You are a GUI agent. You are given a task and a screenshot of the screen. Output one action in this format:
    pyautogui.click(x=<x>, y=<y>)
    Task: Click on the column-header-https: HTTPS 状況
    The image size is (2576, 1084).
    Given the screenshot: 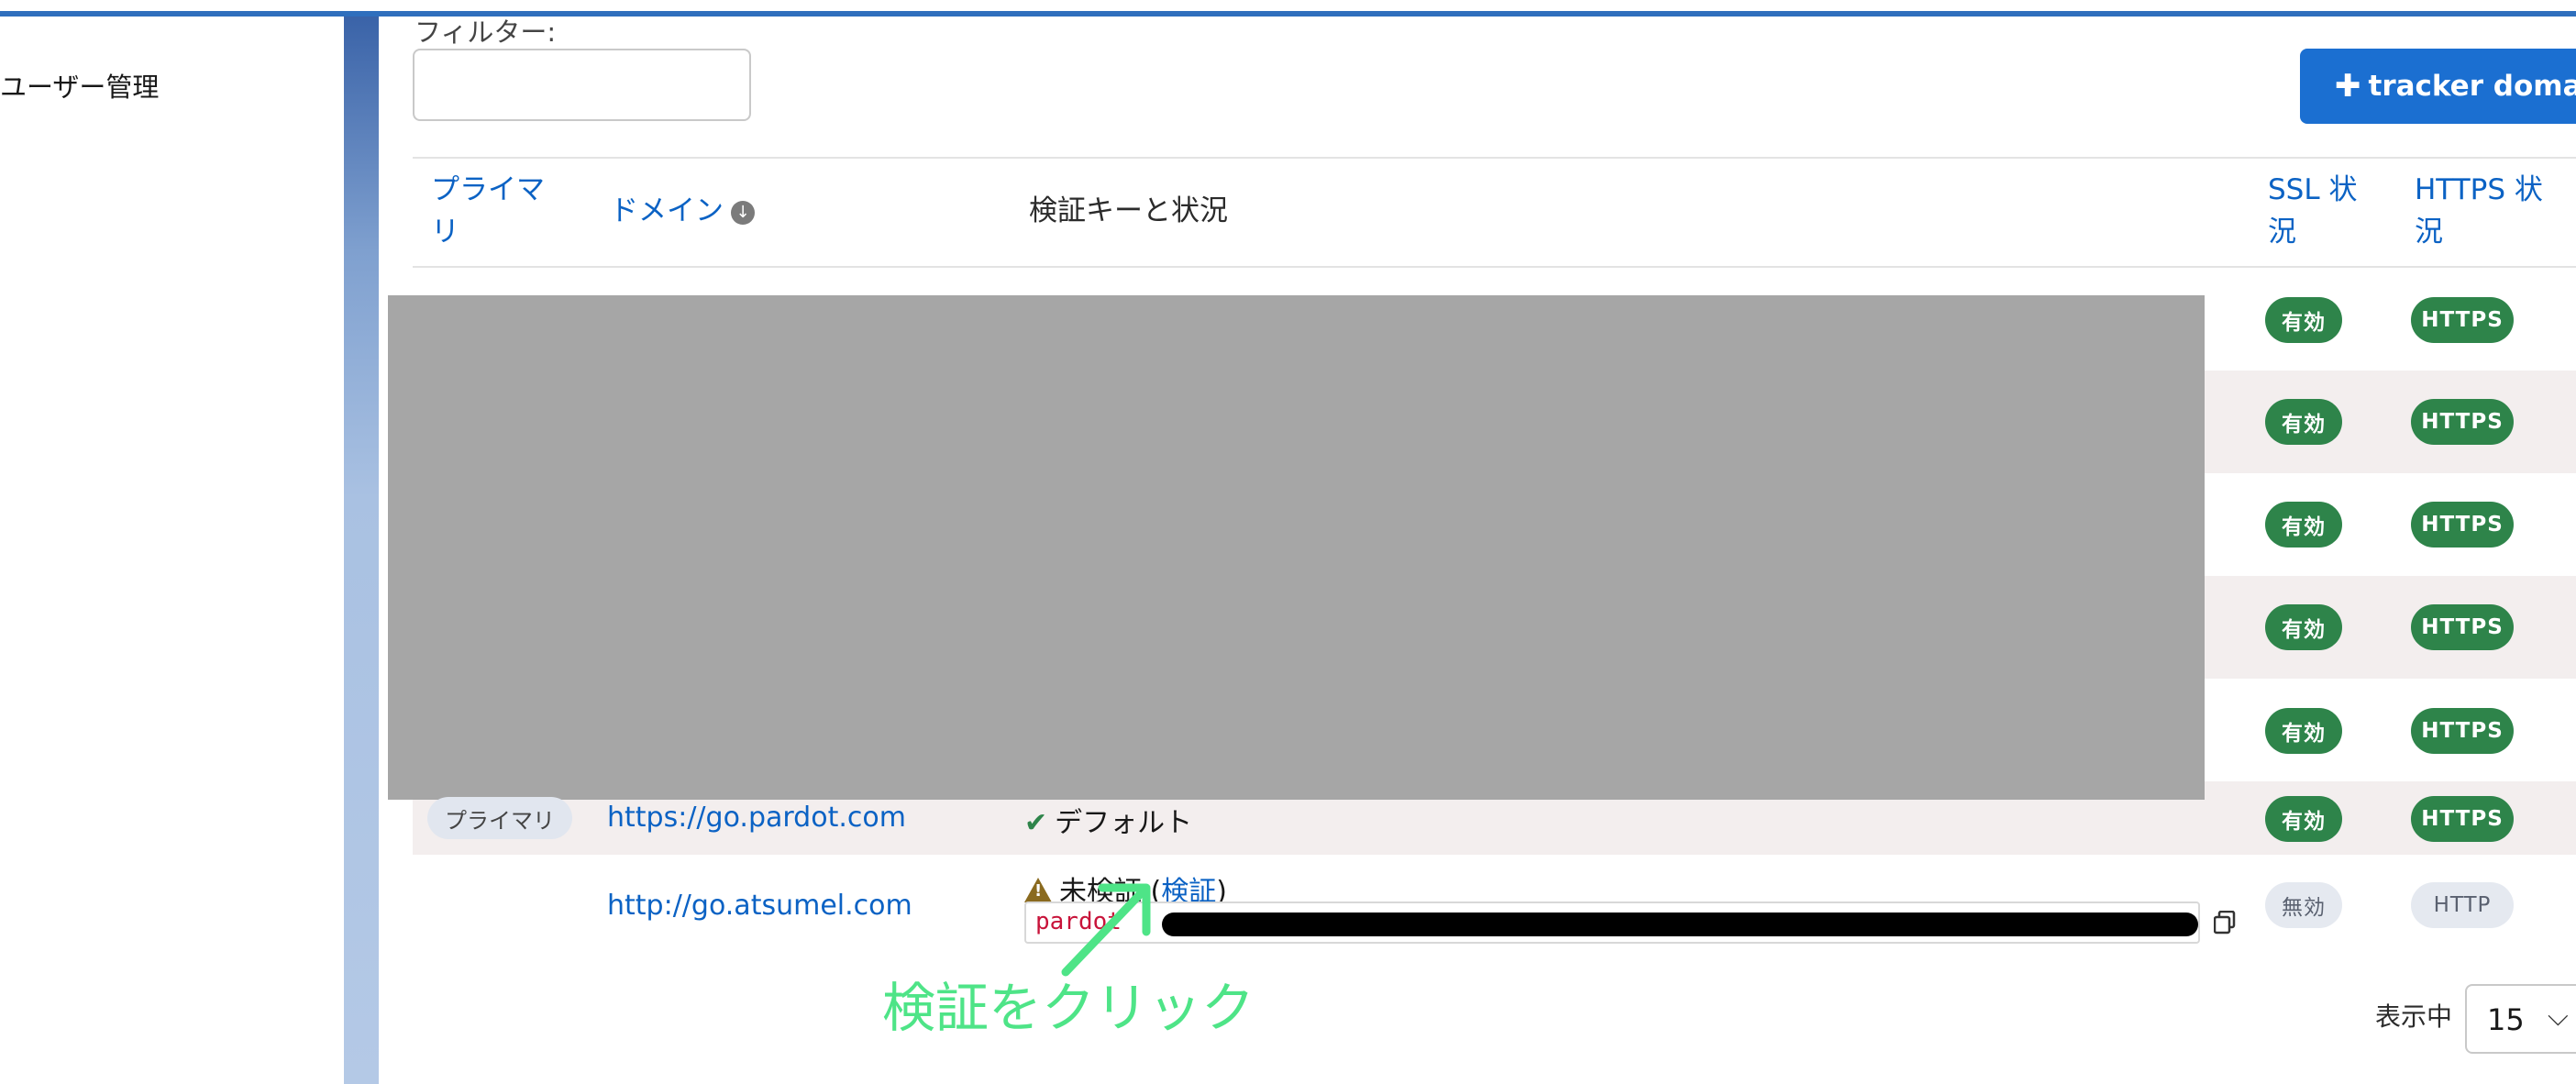 What is the action you would take?
    pyautogui.click(x=2483, y=211)
    